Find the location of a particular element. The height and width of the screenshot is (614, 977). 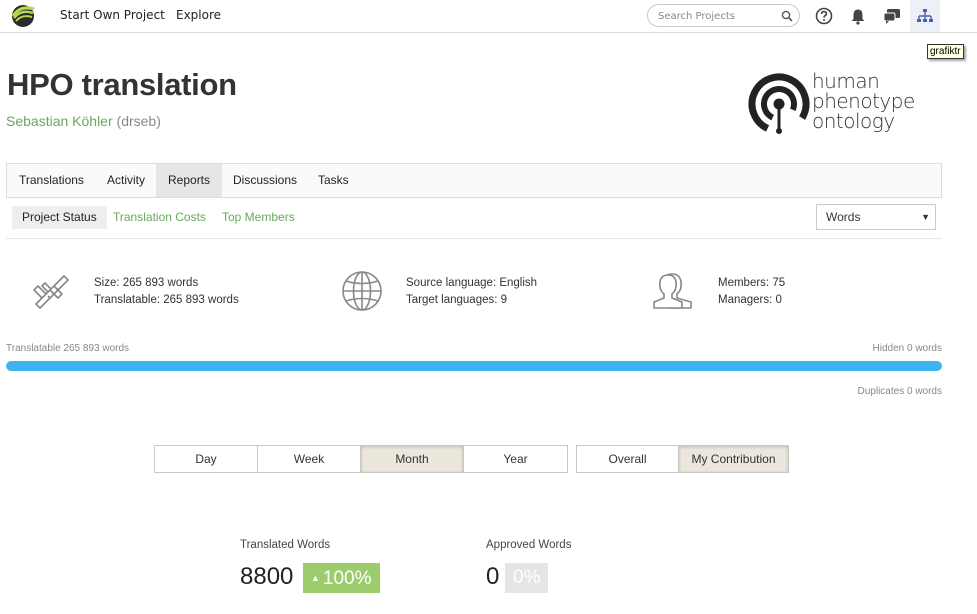

period-week-button: Week is located at coordinates (309, 459).